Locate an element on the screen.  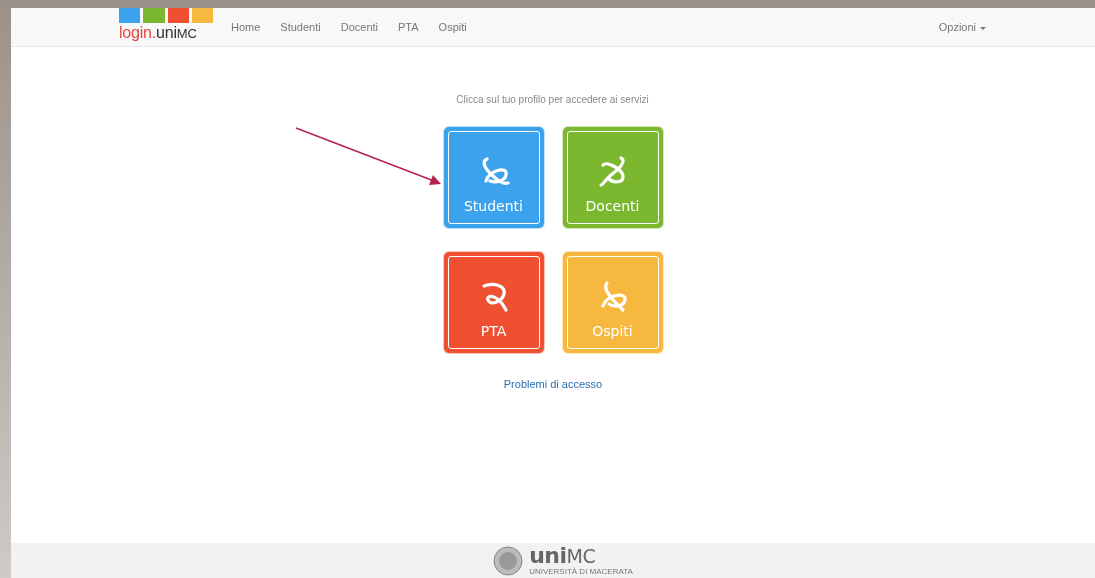
profile-tile: PTA is located at coordinates (493, 302).